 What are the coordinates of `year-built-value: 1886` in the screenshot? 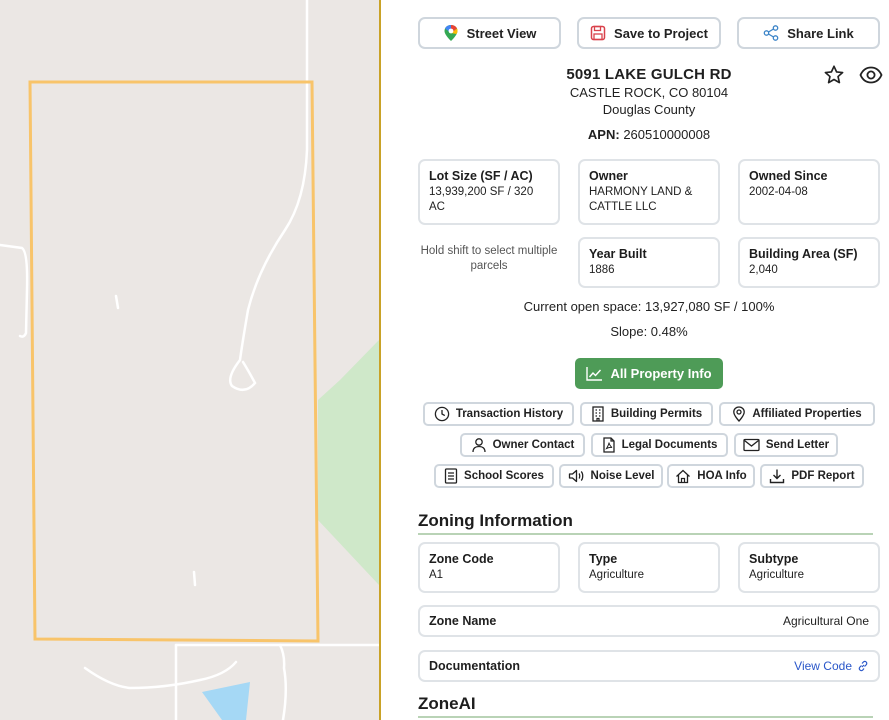 It's located at (602, 270).